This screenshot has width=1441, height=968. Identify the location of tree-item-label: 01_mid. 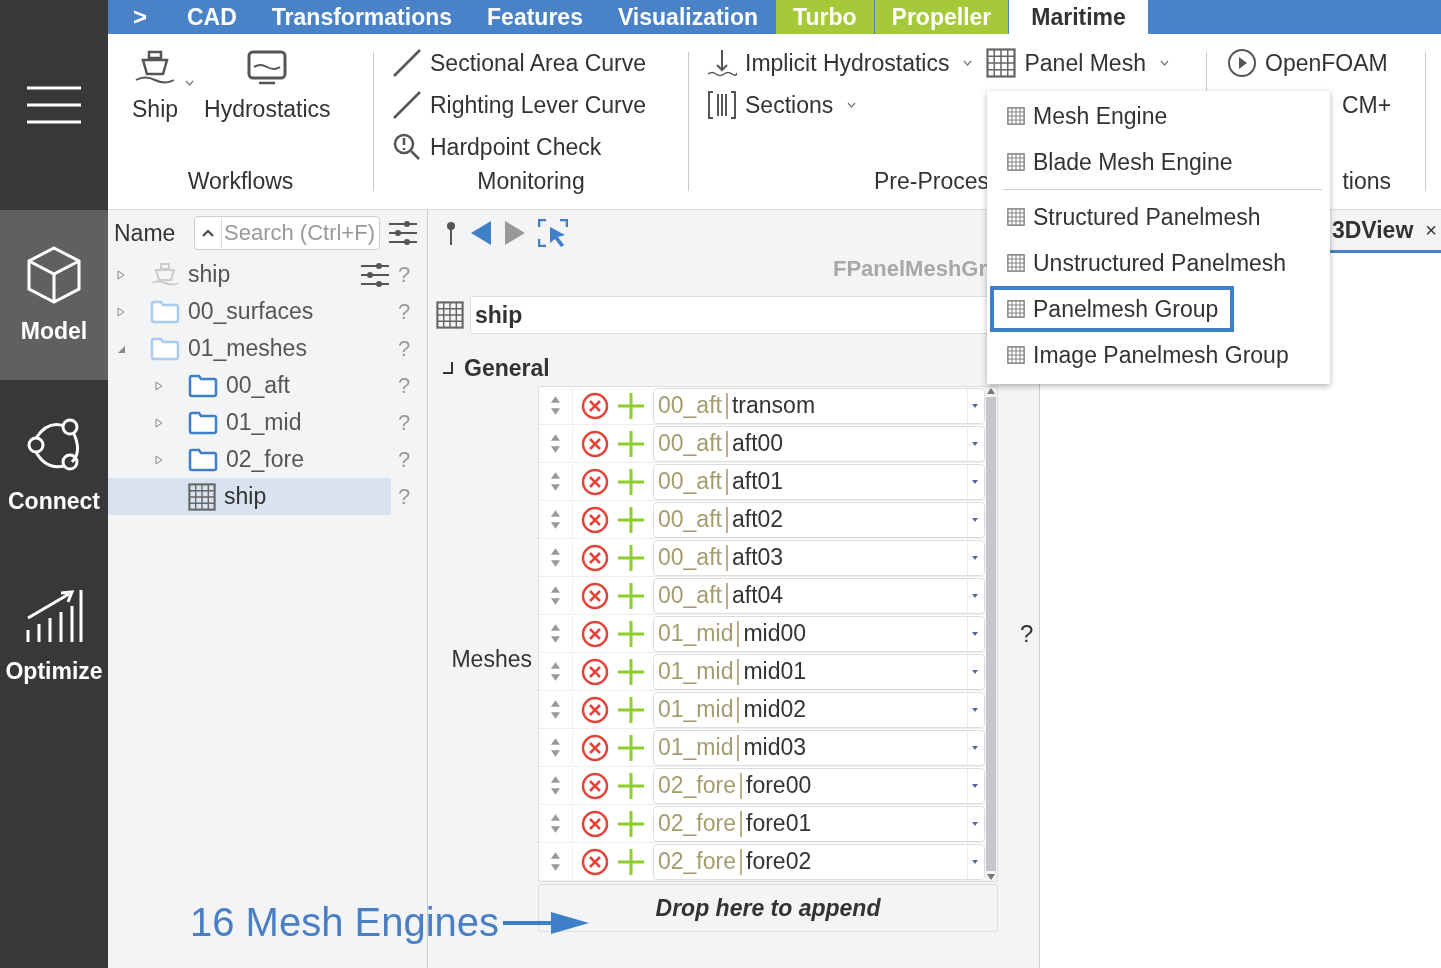
(264, 422).